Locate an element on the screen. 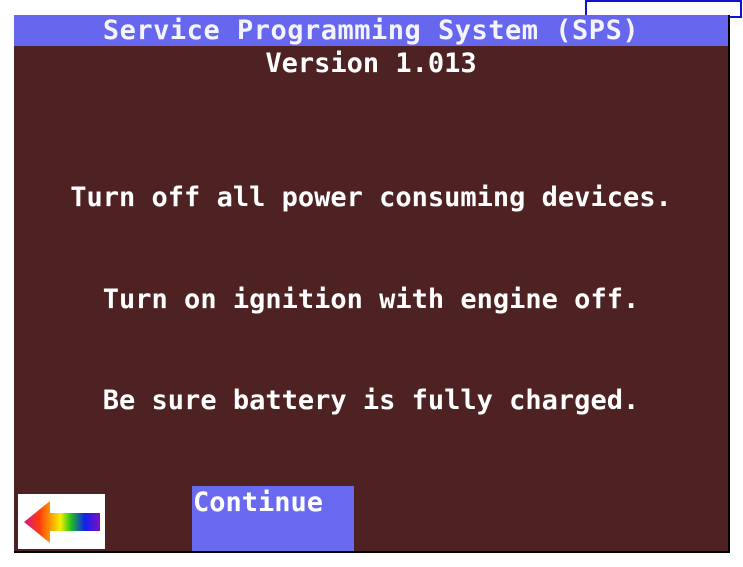 This screenshot has height=567, width=743. back-button is located at coordinates (61, 521).